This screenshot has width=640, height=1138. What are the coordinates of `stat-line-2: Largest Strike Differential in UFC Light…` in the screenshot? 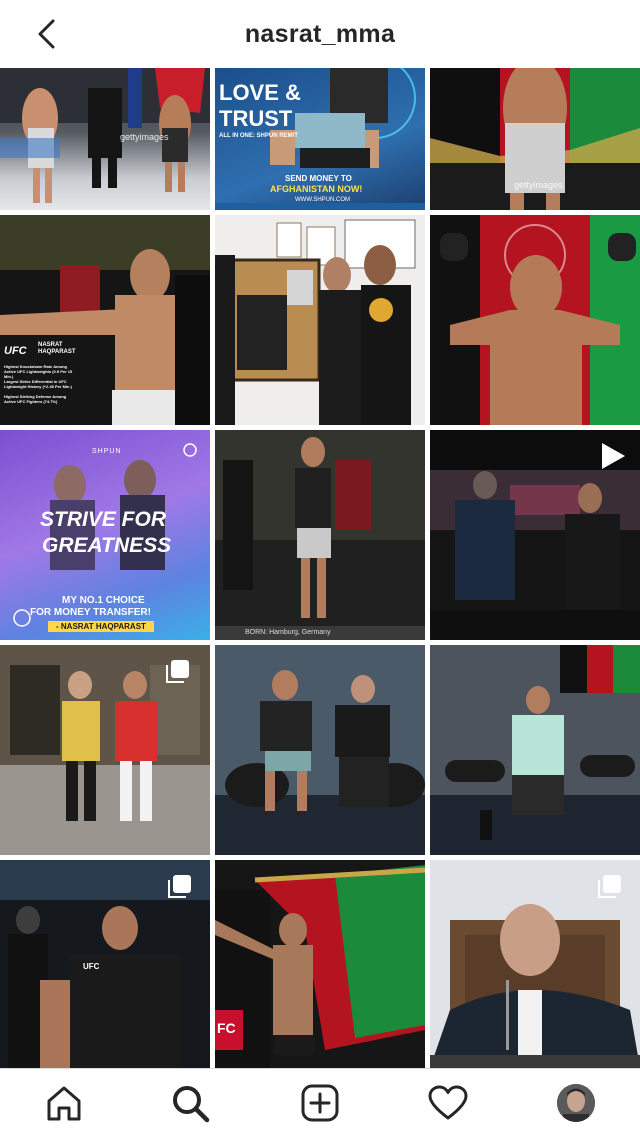 It's located at (38, 384).